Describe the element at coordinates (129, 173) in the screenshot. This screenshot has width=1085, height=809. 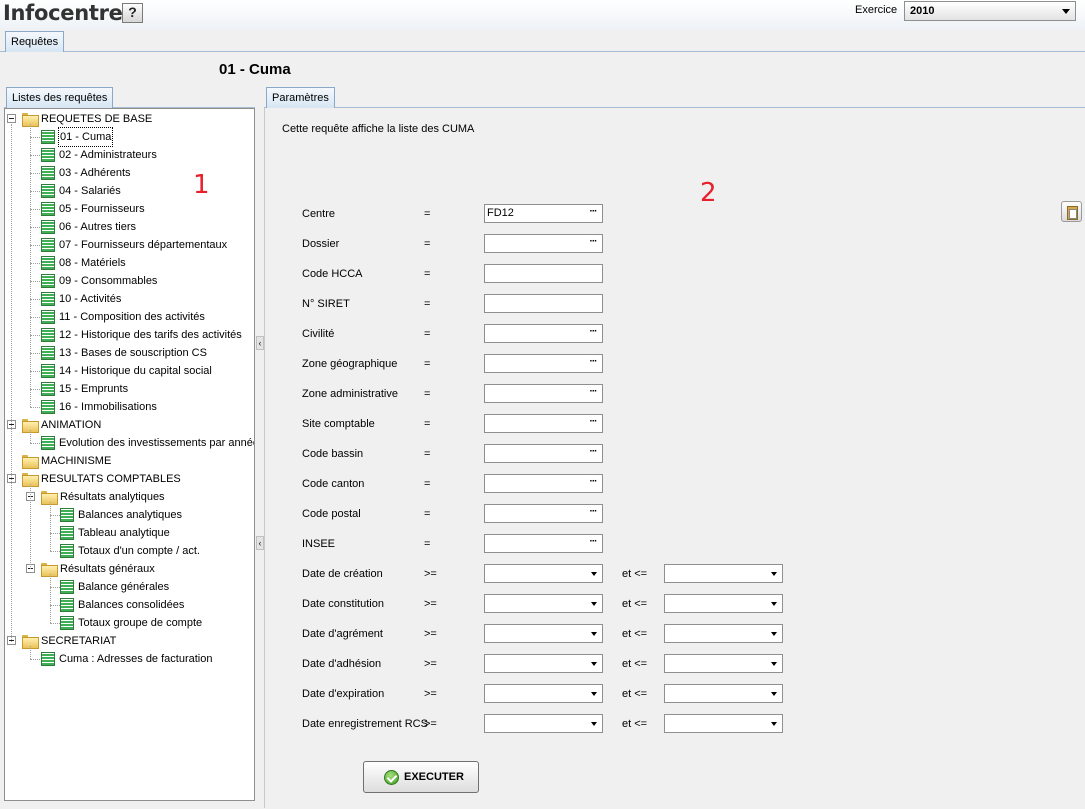
I see `tree-item: 03 - Adhérents` at that location.